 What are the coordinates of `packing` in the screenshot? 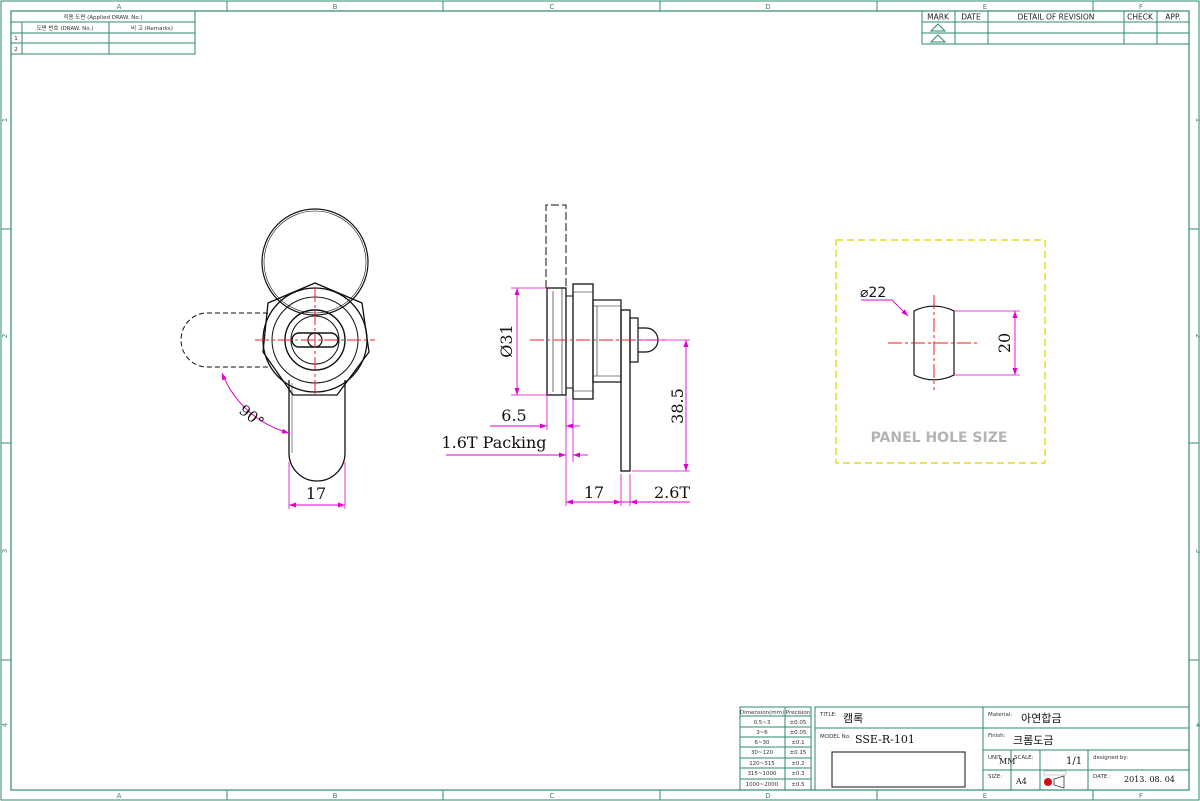 It's located at (569, 342).